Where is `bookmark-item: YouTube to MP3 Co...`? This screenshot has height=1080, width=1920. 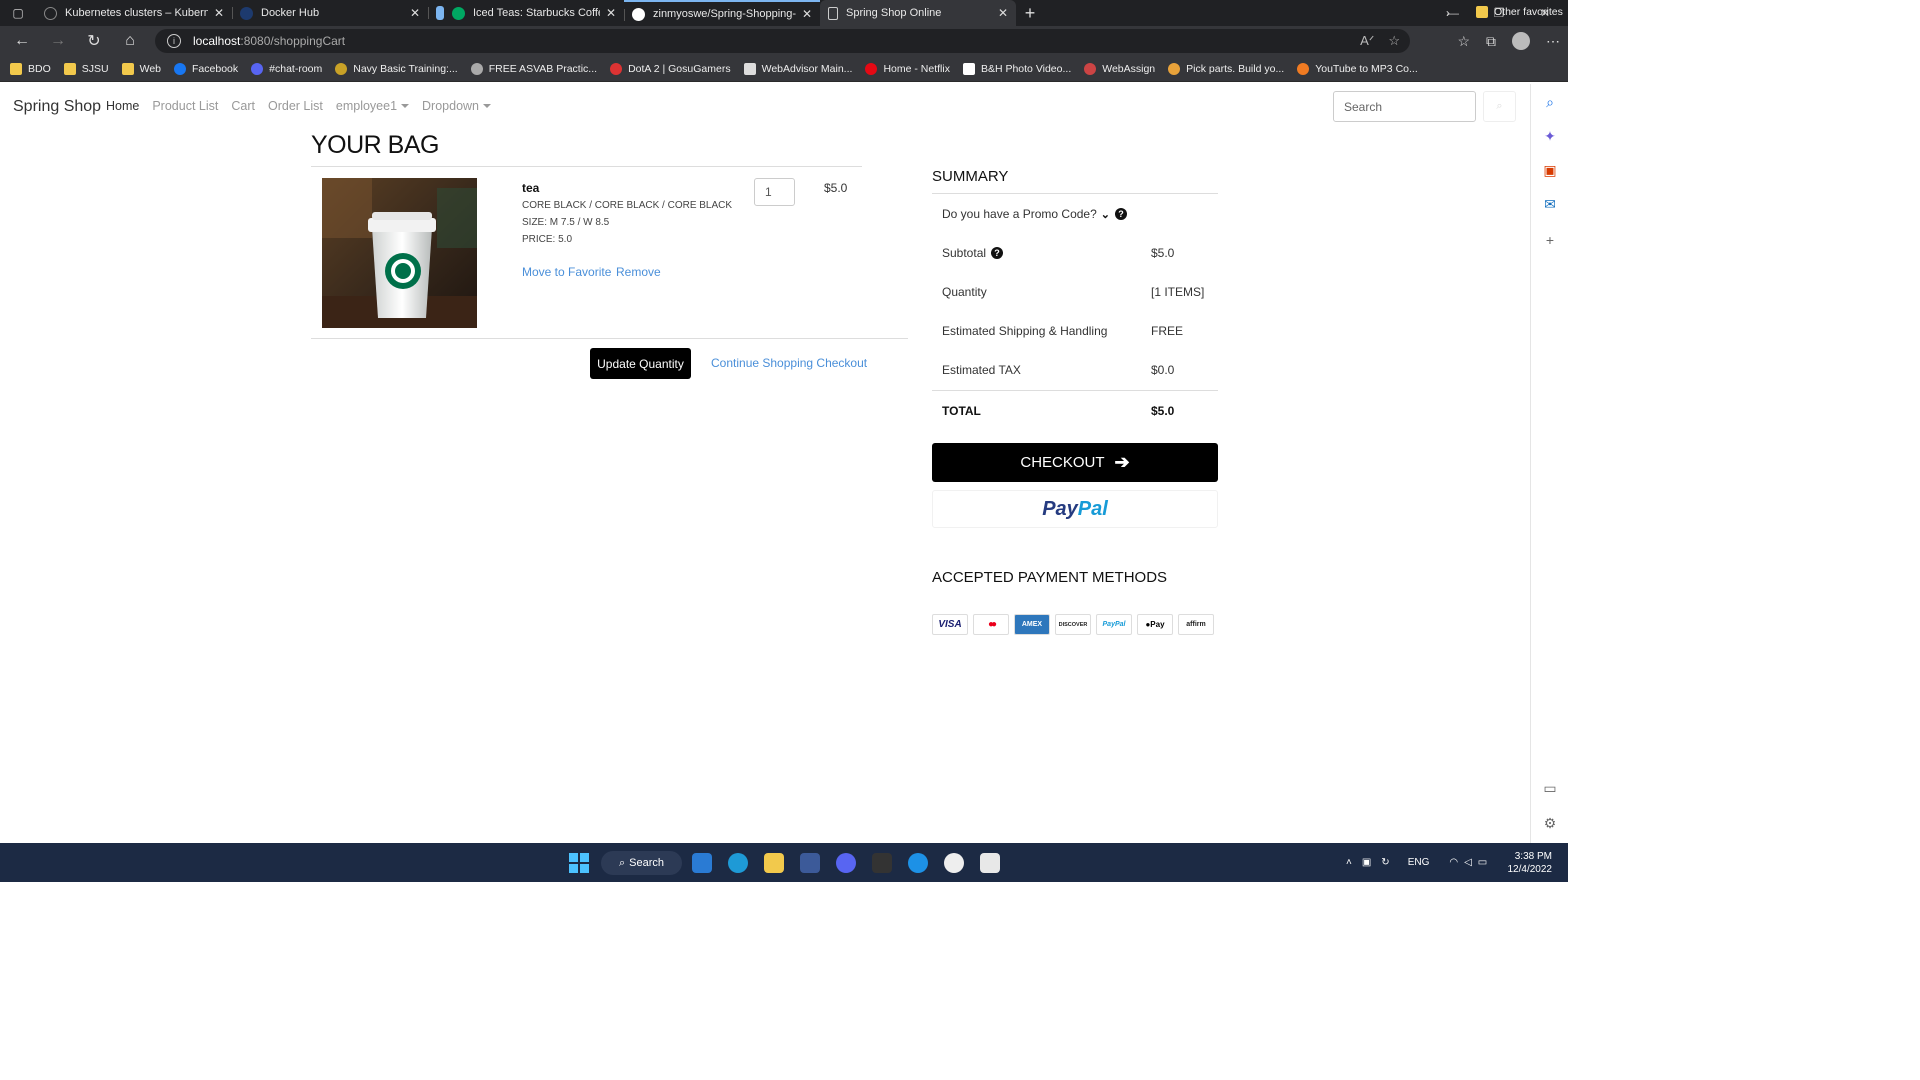 bookmark-item: YouTube to MP3 Co... is located at coordinates (1357, 68).